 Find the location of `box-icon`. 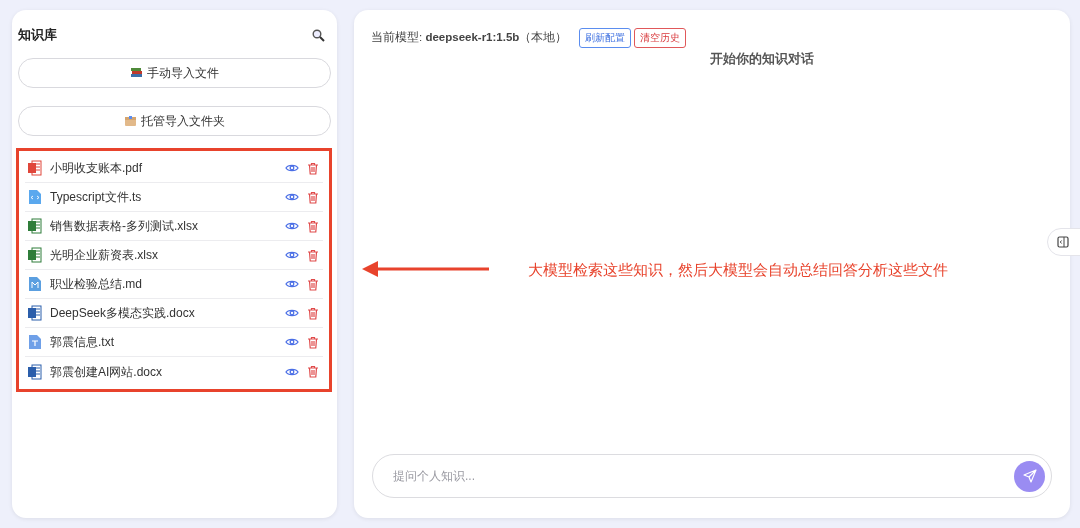

box-icon is located at coordinates (130, 121).